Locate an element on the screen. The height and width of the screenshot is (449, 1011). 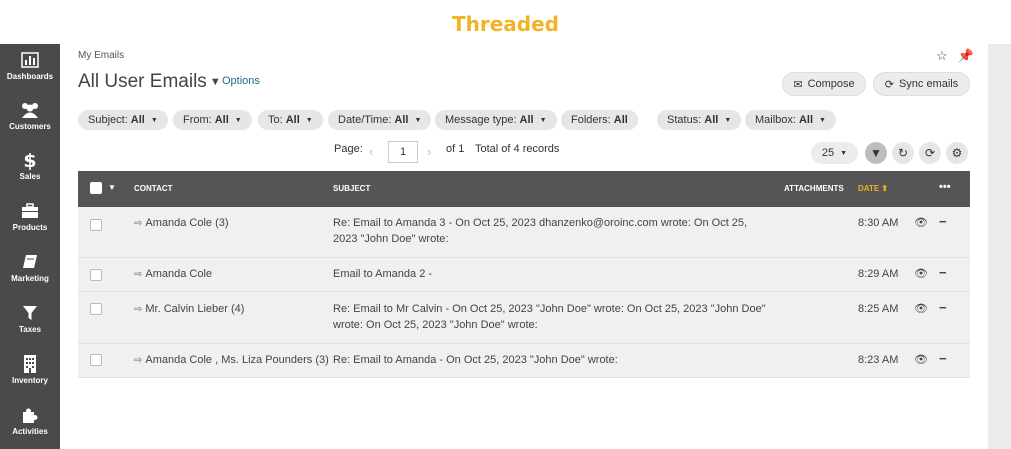
sidebar-item-sales: $ Sales is located at coordinates (30, 165).